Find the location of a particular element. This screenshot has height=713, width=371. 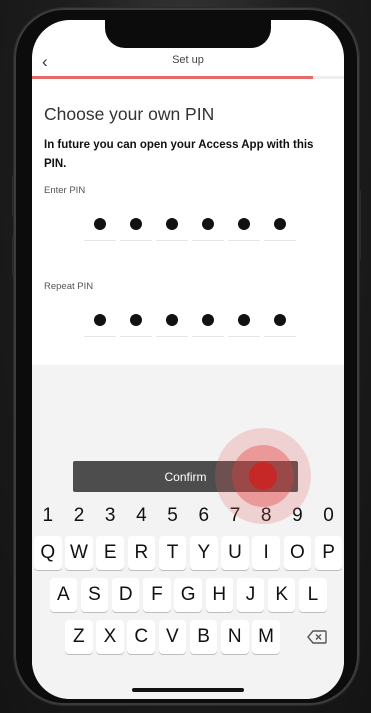

key-r: R is located at coordinates (141, 553).